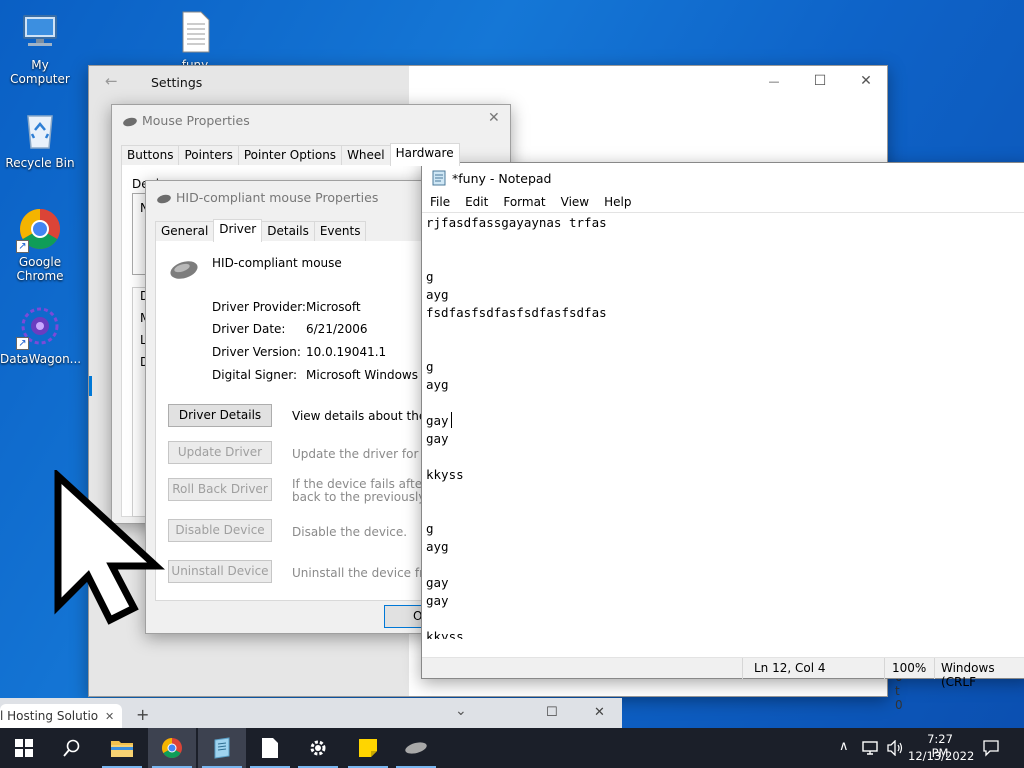 The height and width of the screenshot is (768, 1024). I want to click on tray-overflow-icon: ∧, so click(844, 746).